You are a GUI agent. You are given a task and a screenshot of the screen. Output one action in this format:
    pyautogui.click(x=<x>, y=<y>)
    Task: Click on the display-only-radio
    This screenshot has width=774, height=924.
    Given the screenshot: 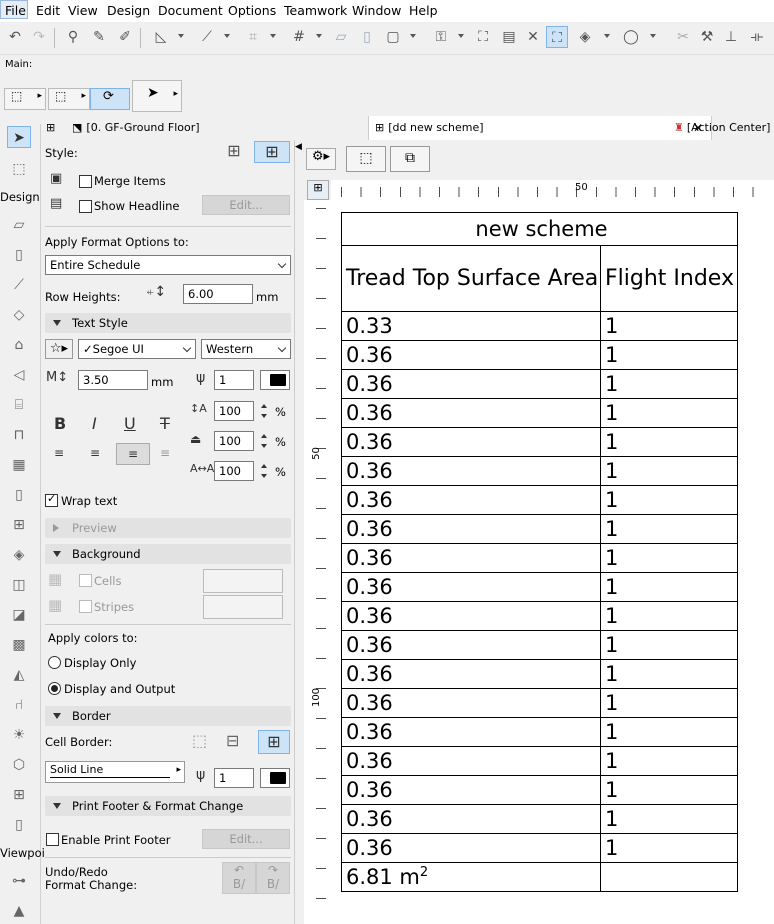 What is the action you would take?
    pyautogui.click(x=54, y=662)
    